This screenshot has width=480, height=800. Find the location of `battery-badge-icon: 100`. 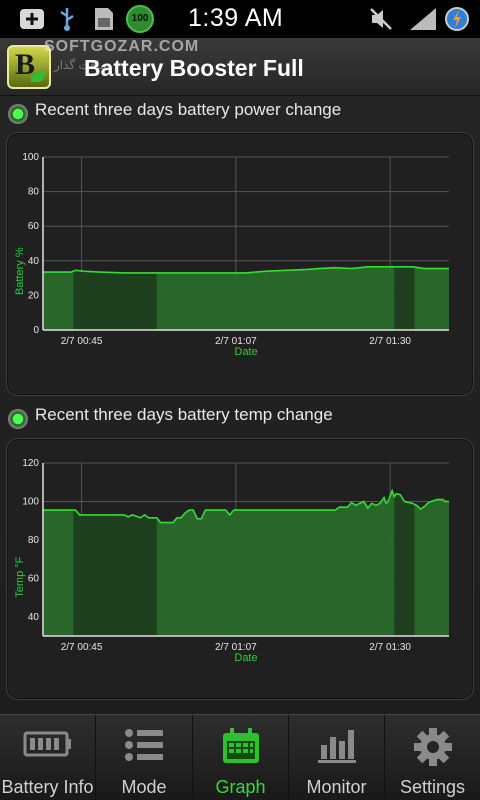

battery-badge-icon: 100 is located at coordinates (140, 19).